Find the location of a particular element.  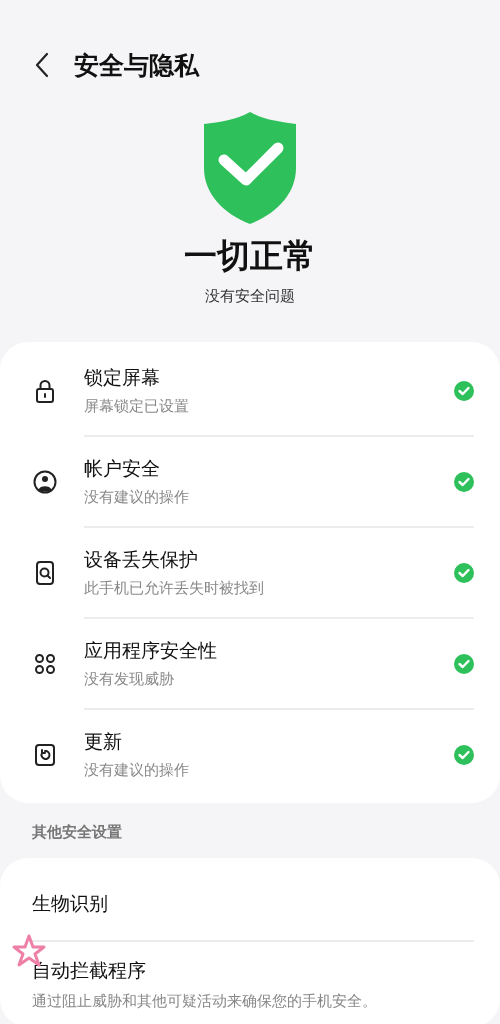

status-subtitle: 没有安全问题 is located at coordinates (250, 296).